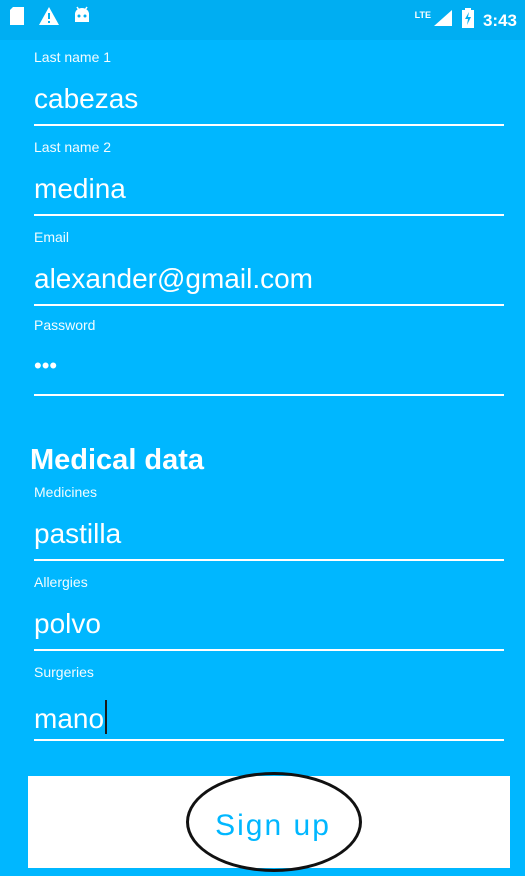  Describe the element at coordinates (65, 325) in the screenshot. I see `password-label: Password` at that location.